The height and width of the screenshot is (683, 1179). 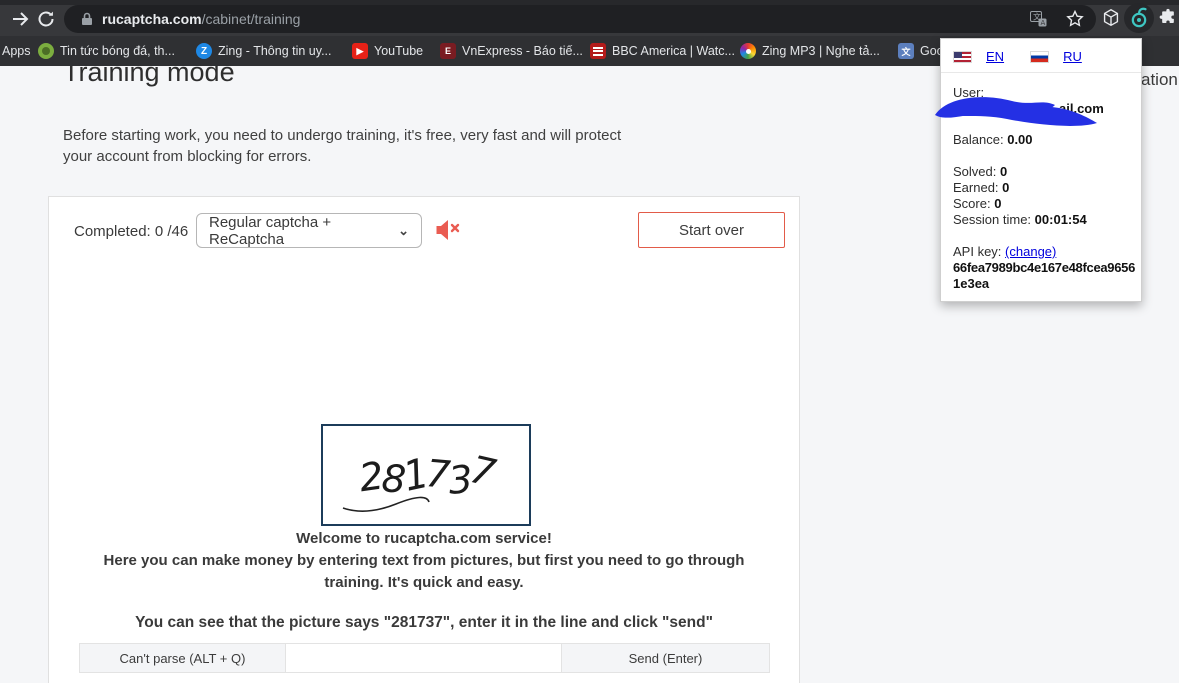 I want to click on svg-text: A, so click(x=1043, y=23).